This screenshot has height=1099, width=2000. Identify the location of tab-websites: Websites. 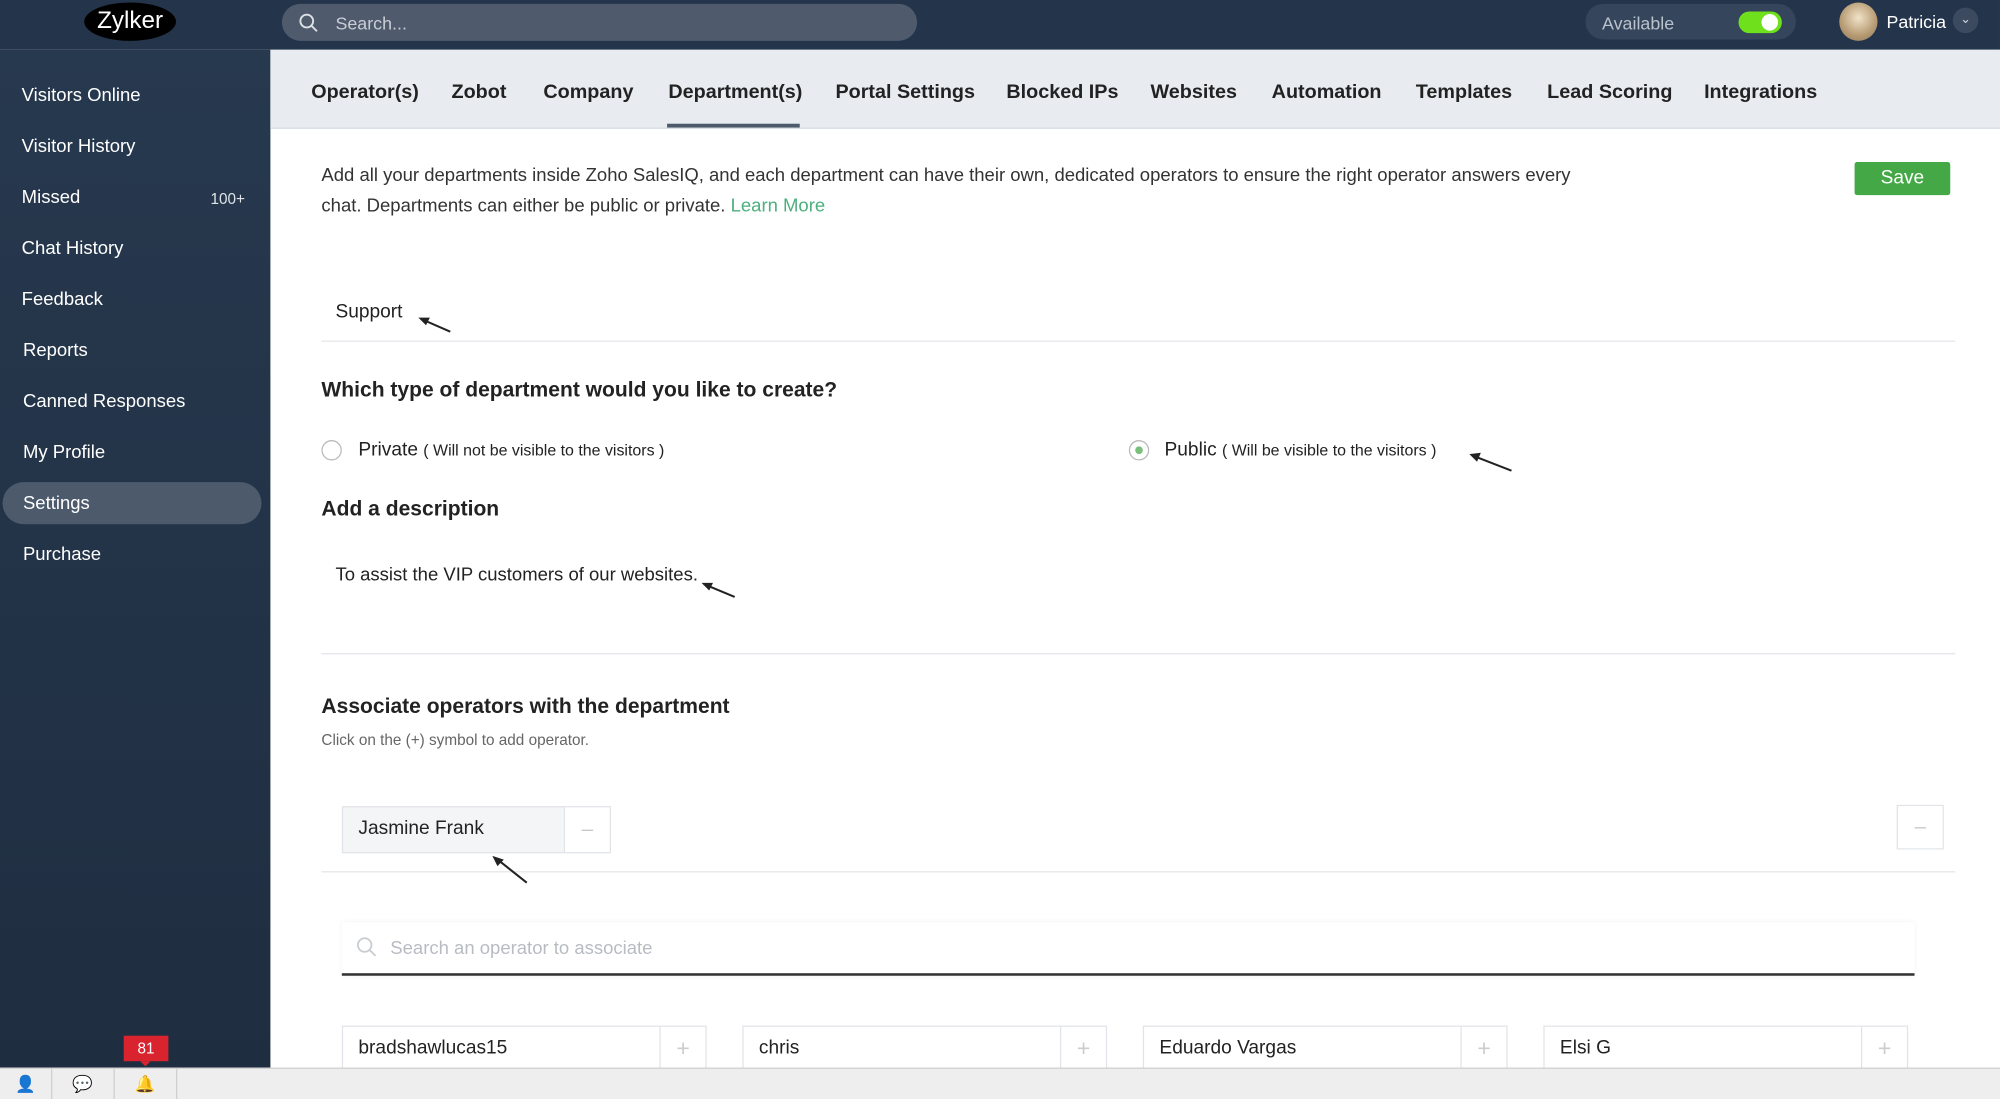
(1194, 93).